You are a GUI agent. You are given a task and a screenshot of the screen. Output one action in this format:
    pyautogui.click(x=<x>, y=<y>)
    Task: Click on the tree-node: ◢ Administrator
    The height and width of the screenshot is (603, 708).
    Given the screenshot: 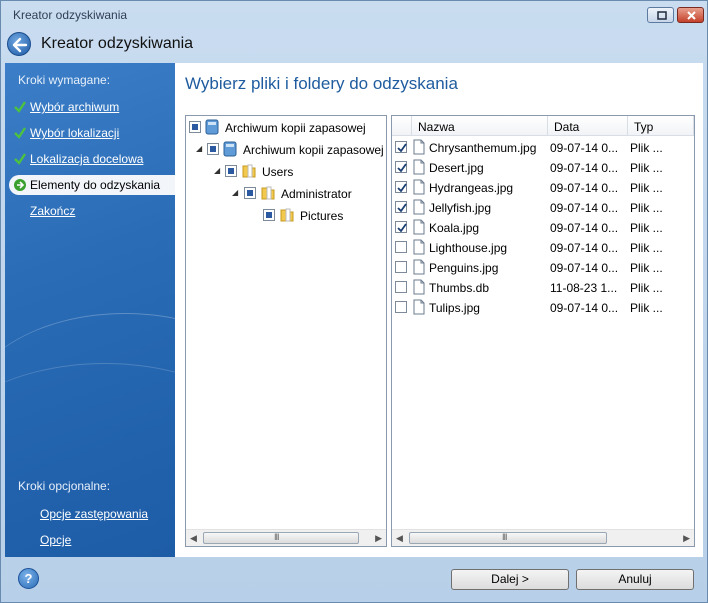 What is the action you would take?
    pyautogui.click(x=287, y=193)
    